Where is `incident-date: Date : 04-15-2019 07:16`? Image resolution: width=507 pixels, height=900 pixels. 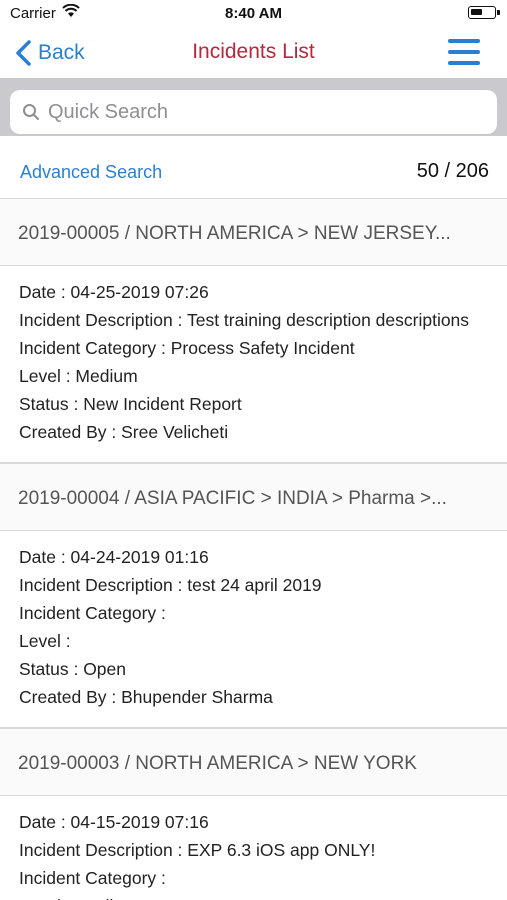
incident-date: Date : 04-15-2019 07:16 is located at coordinates (114, 822).